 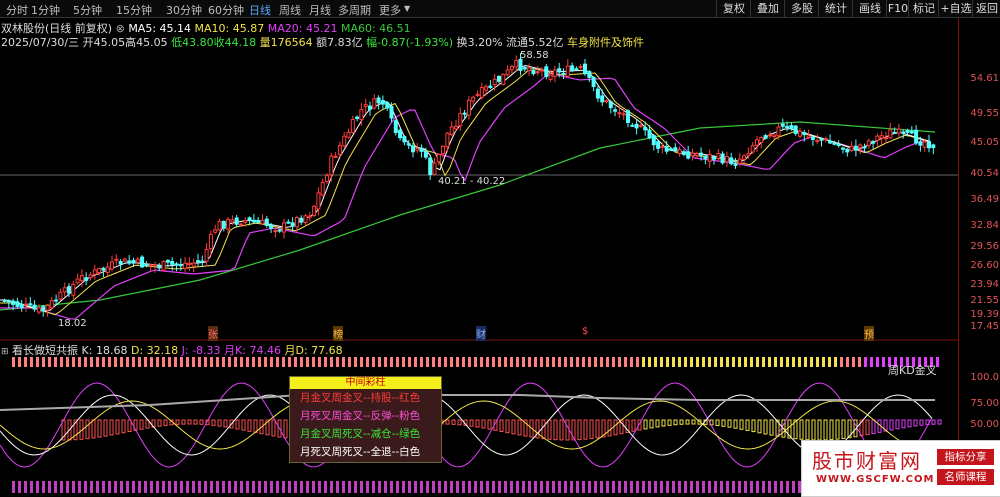 I want to click on draw-line-button: 画线, so click(x=869, y=8).